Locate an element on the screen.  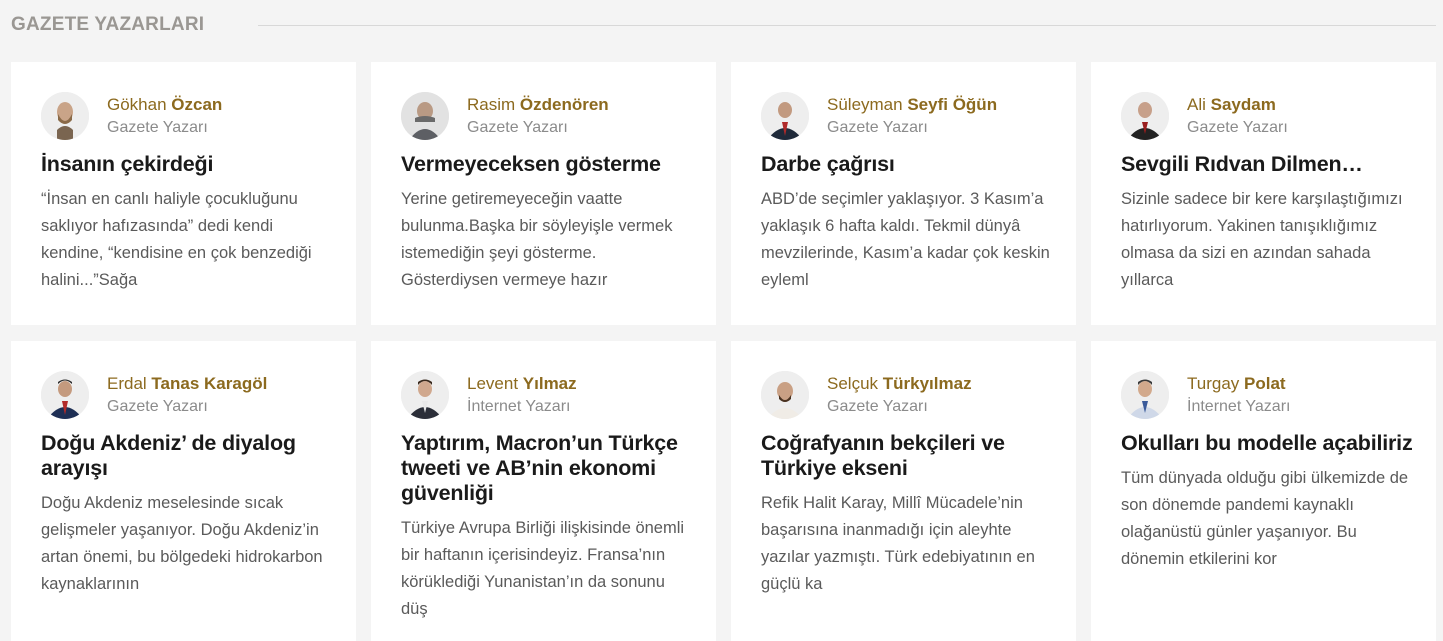
section-divider is located at coordinates (847, 25).